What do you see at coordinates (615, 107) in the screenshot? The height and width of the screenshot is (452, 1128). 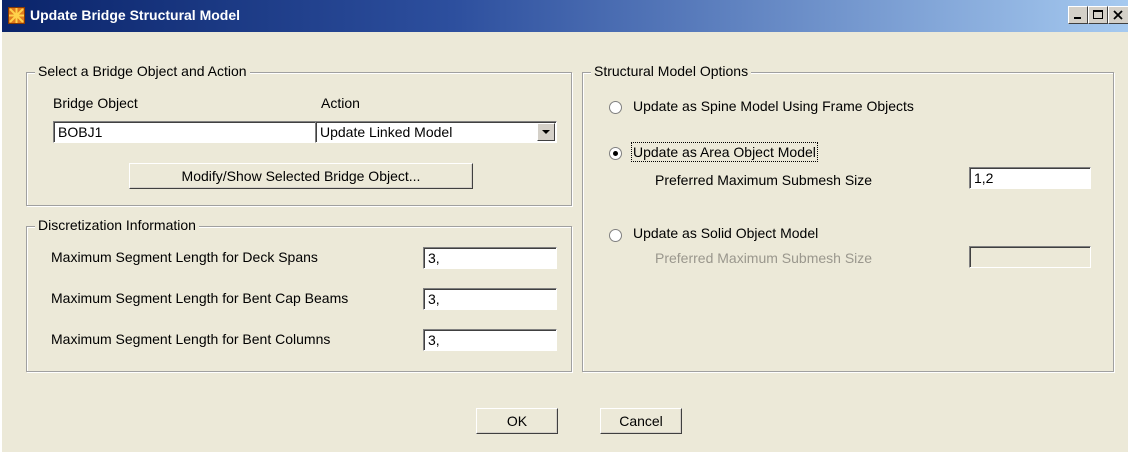 I see `spine-model-radio` at bounding box center [615, 107].